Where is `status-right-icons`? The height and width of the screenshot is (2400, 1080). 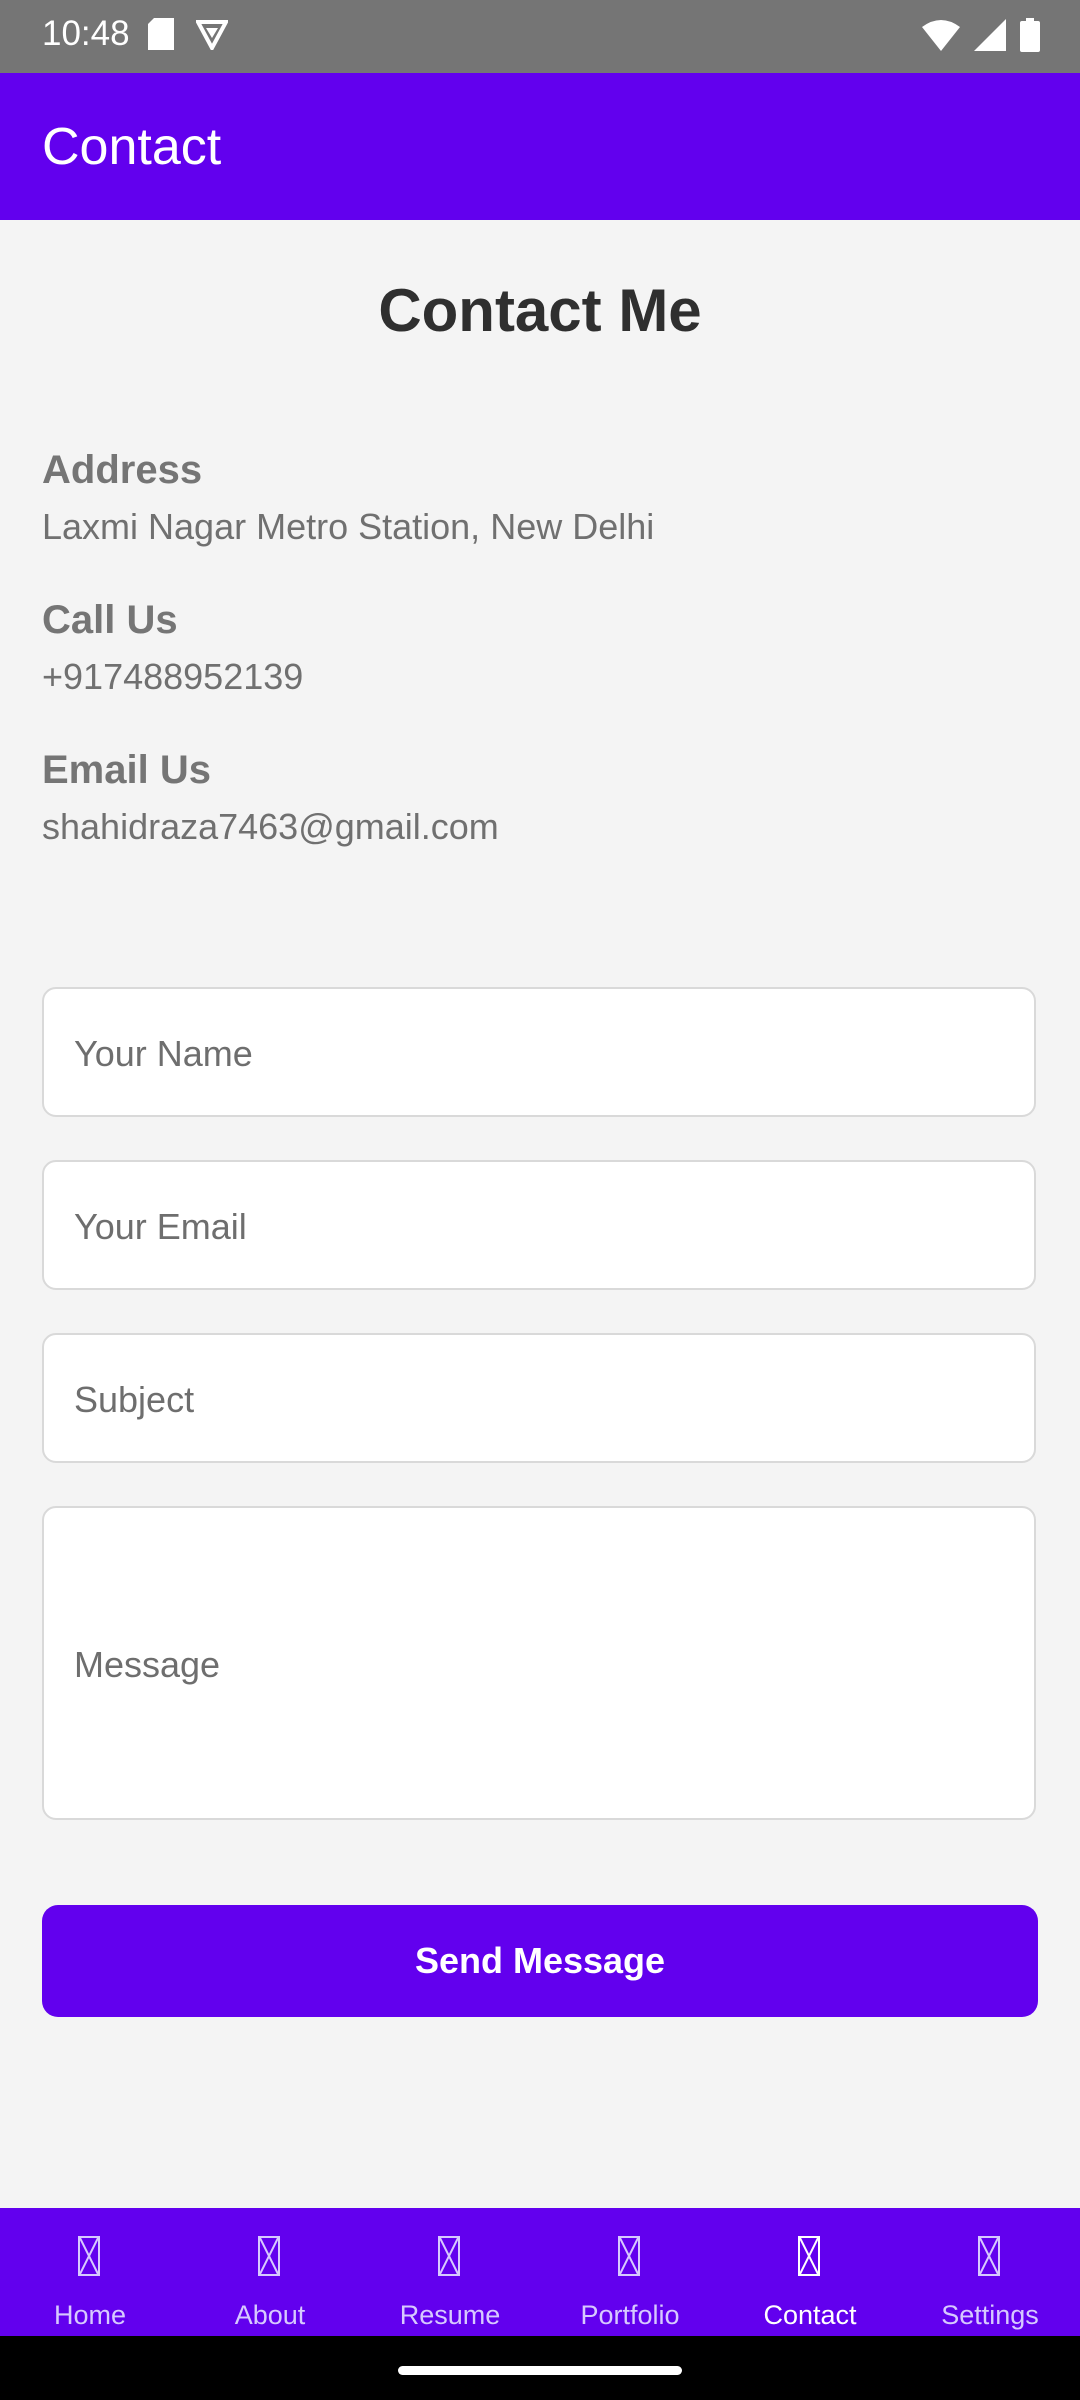 status-right-icons is located at coordinates (981, 35).